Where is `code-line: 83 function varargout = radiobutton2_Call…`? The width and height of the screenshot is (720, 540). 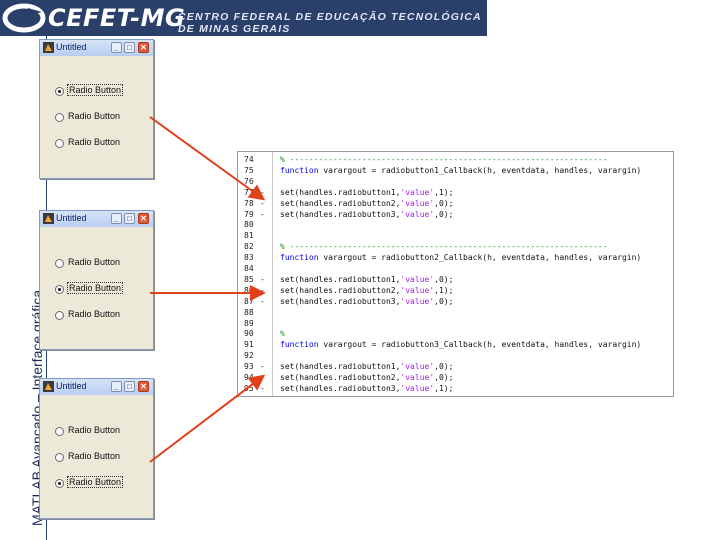
code-line: 83 function varargout = radiobutton2_Call… is located at coordinates (455, 257).